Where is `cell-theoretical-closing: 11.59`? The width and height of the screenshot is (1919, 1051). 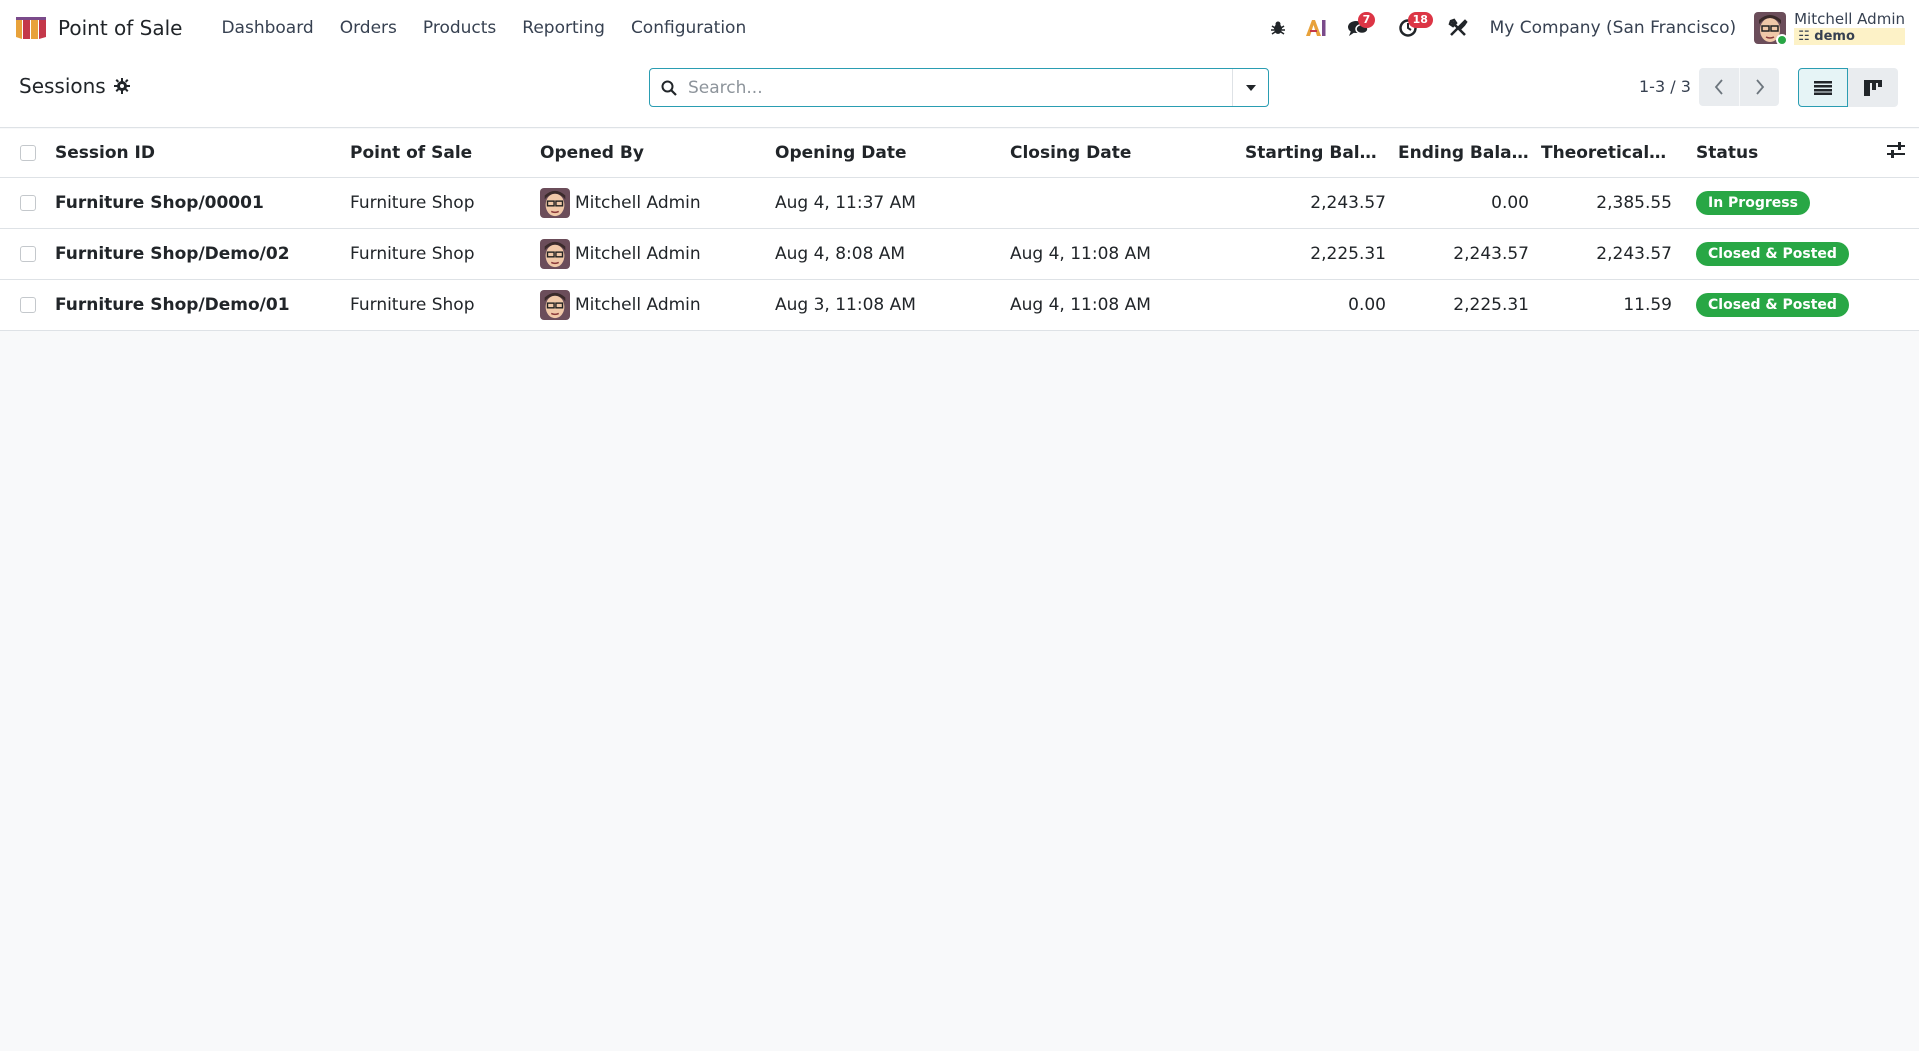
cell-theoretical-closing: 11.59 is located at coordinates (1647, 304).